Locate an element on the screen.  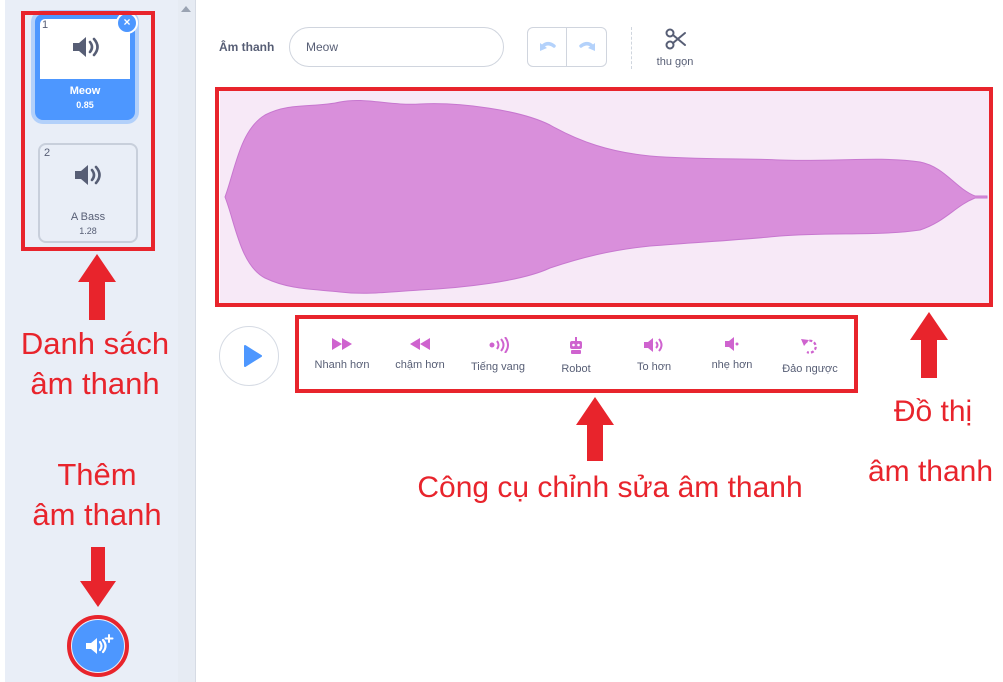
sound-name-label: Âm thanh is located at coordinates (247, 47).